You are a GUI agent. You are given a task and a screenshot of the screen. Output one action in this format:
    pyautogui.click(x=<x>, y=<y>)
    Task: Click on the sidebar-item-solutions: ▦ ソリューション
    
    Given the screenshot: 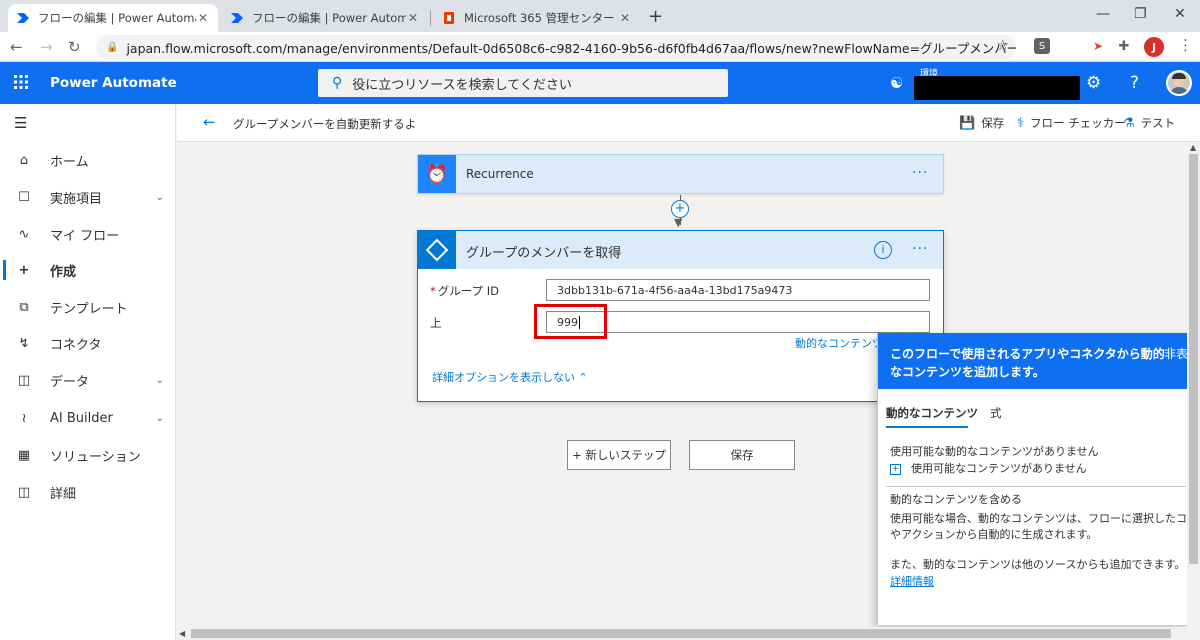 What is the action you would take?
    pyautogui.click(x=88, y=455)
    